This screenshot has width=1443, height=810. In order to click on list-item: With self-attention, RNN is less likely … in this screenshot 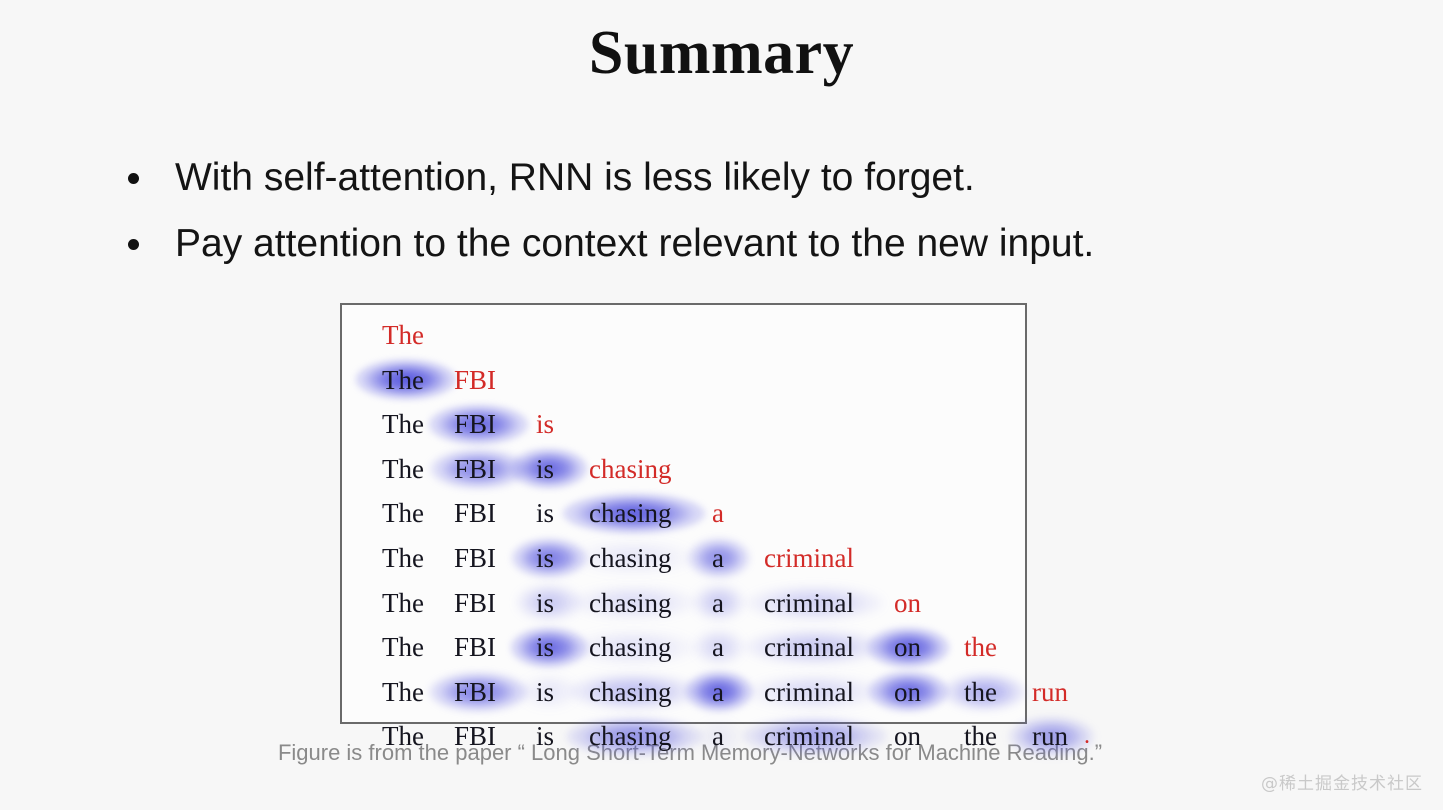, I will do `click(703, 178)`.